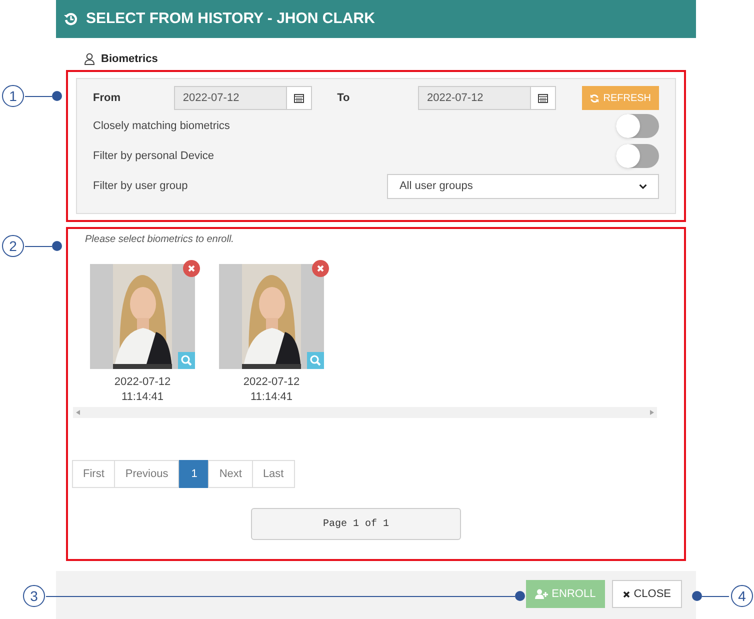 Image resolution: width=754 pixels, height=619 pixels. Describe the element at coordinates (541, 594) in the screenshot. I see `add-user-icon` at that location.